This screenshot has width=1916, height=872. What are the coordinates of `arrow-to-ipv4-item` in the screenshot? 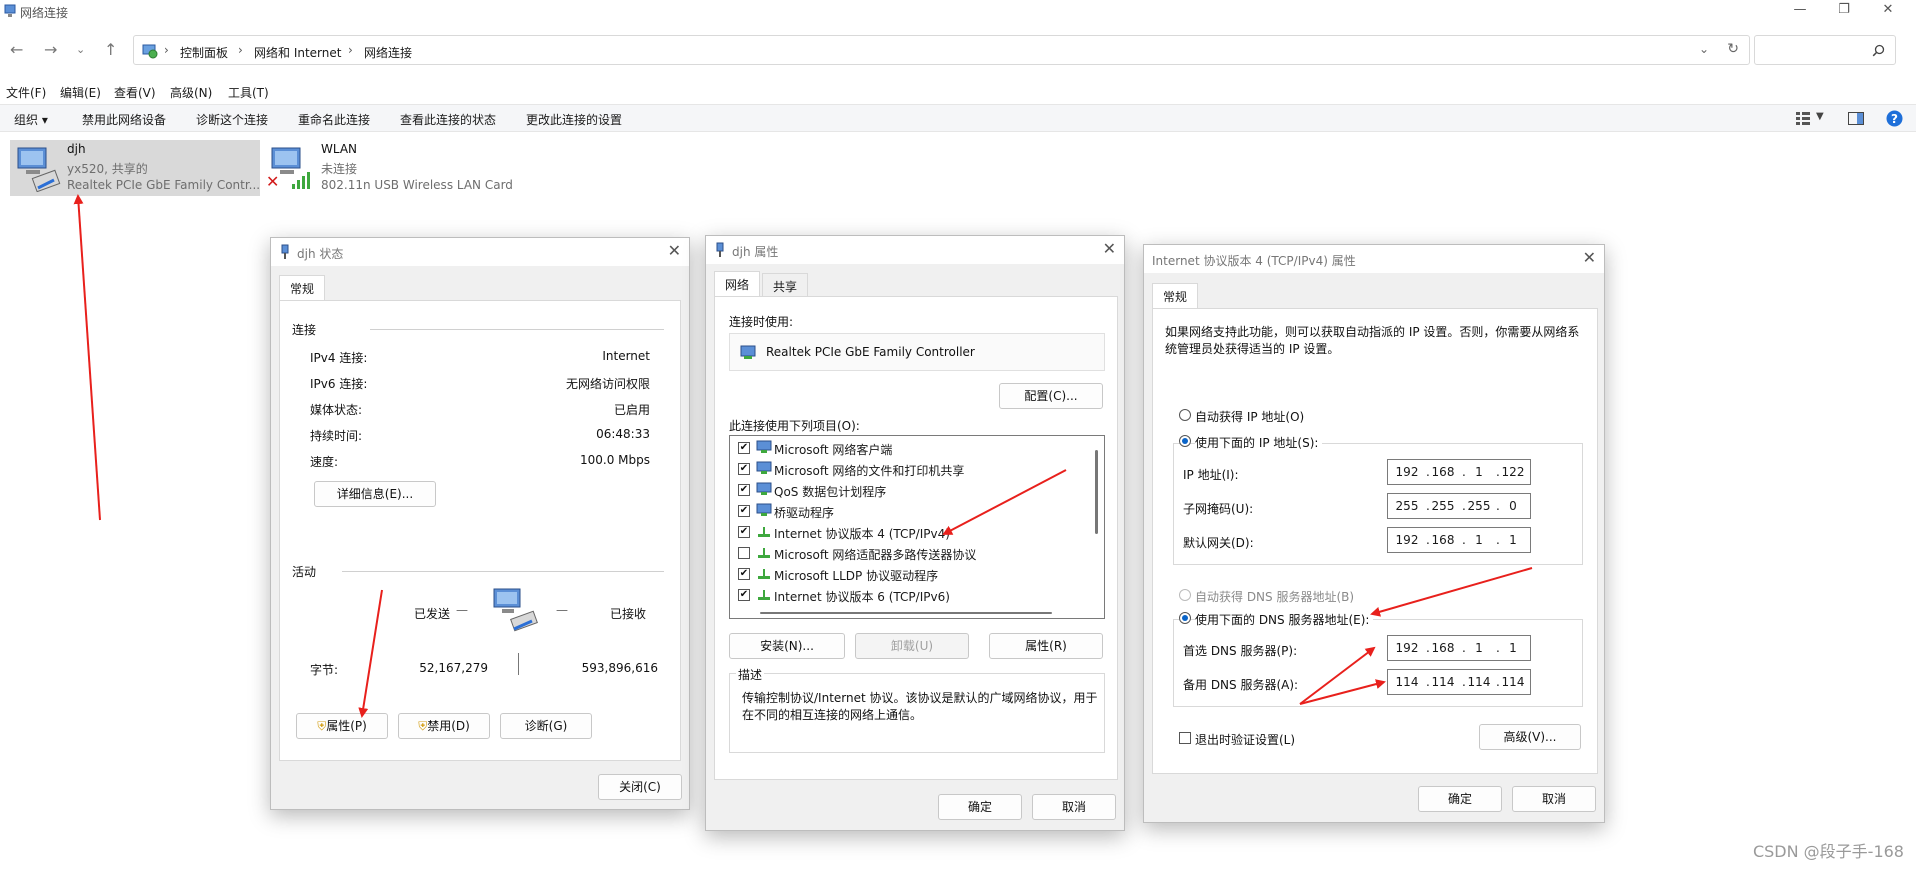 It's located at (1004, 502).